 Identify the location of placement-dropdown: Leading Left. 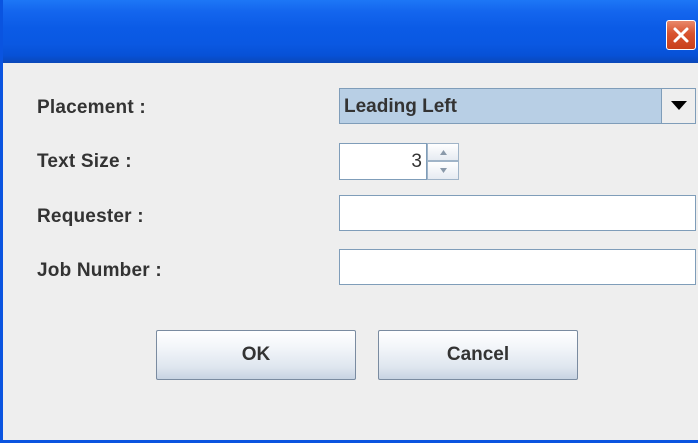
(517, 106).